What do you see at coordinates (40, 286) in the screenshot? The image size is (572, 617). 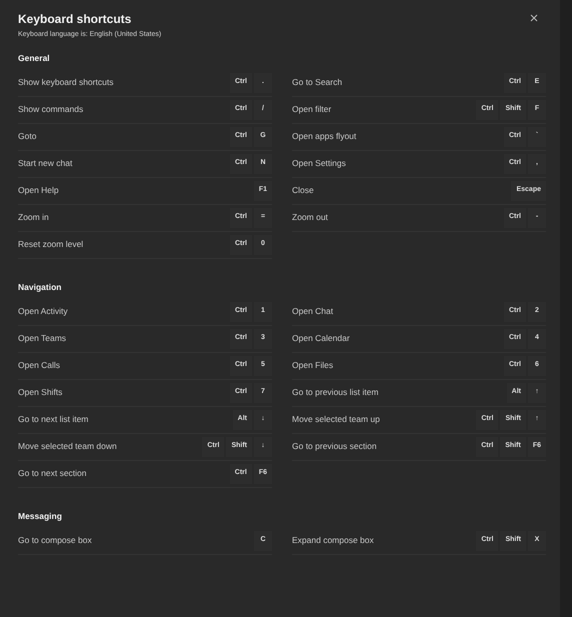 I see `section-heading: Navigation` at bounding box center [40, 286].